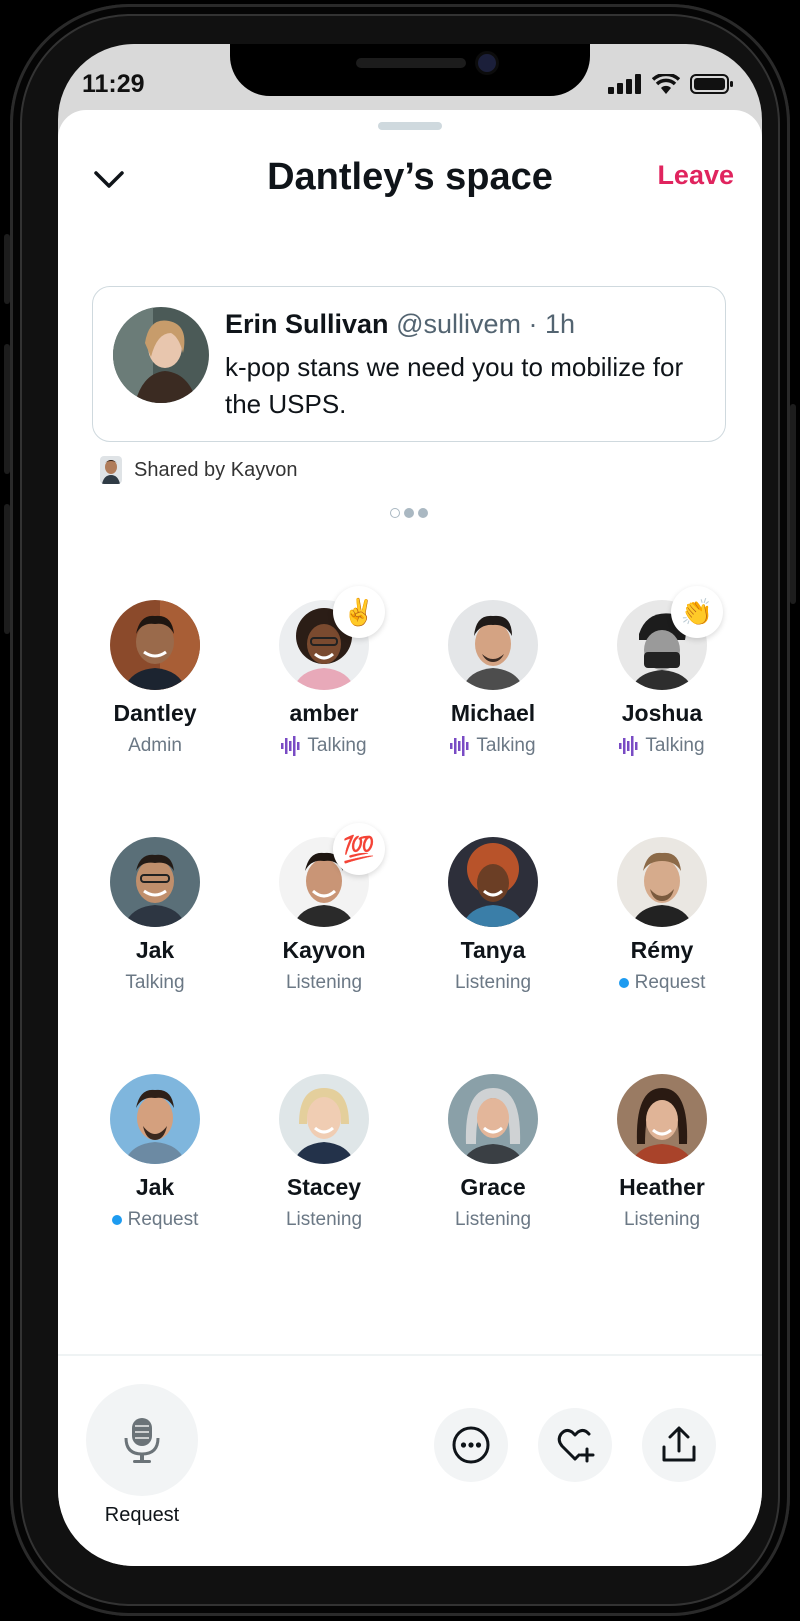 The width and height of the screenshot is (800, 1621). I want to click on hundred-points-emoji-icon: 💯, so click(359, 848).